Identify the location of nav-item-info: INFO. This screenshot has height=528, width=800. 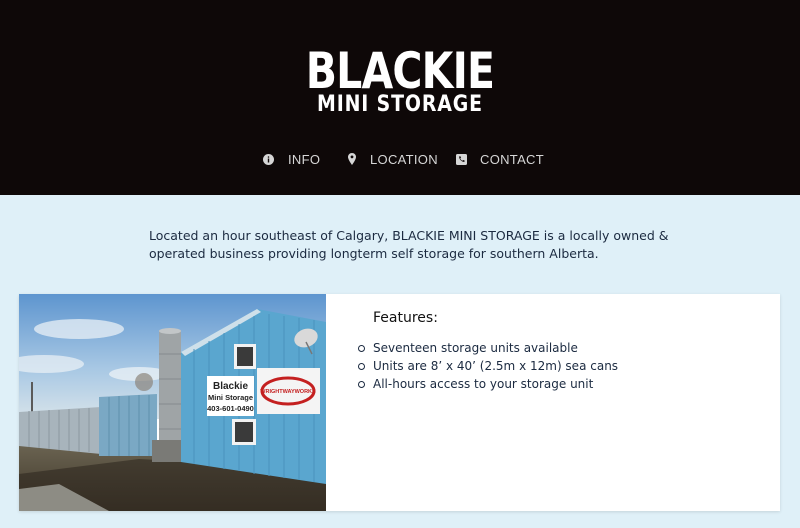
(291, 159).